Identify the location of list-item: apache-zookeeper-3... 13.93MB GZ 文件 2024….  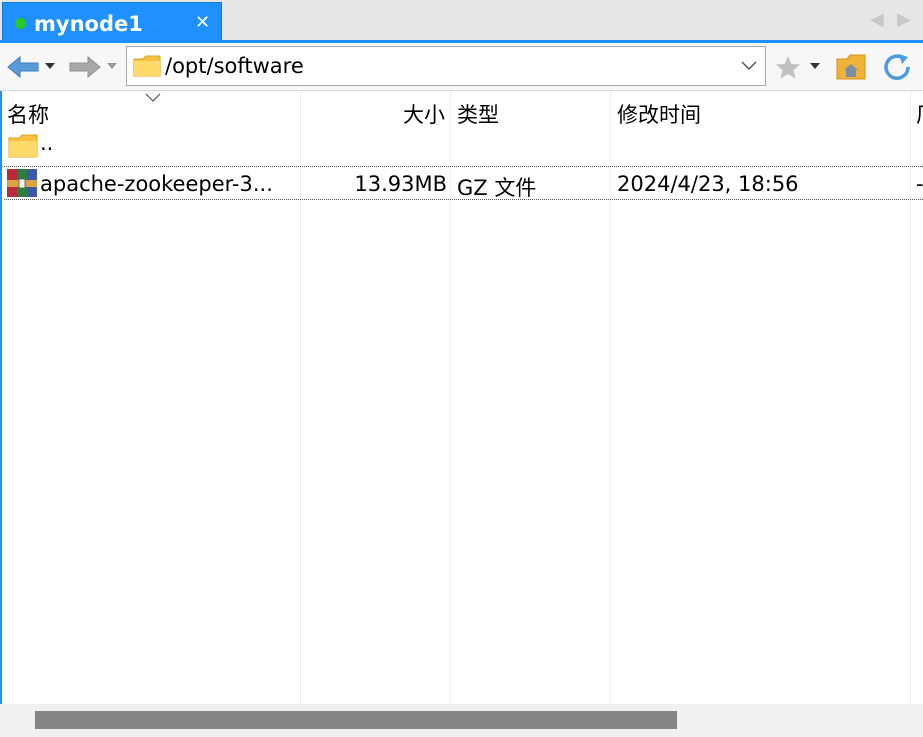
(463, 183).